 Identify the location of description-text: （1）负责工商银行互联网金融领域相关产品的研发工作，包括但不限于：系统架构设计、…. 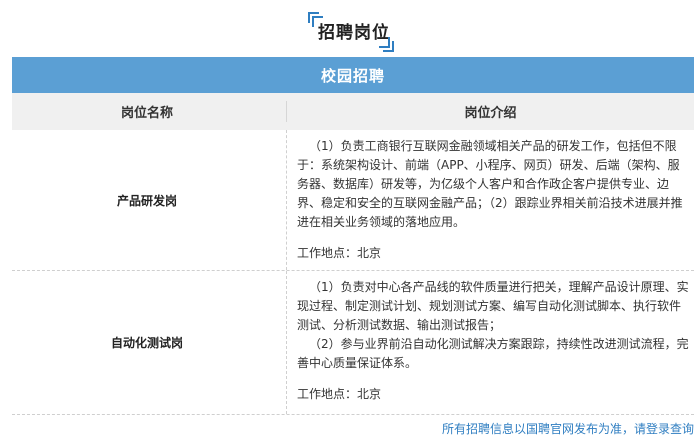
(490, 184).